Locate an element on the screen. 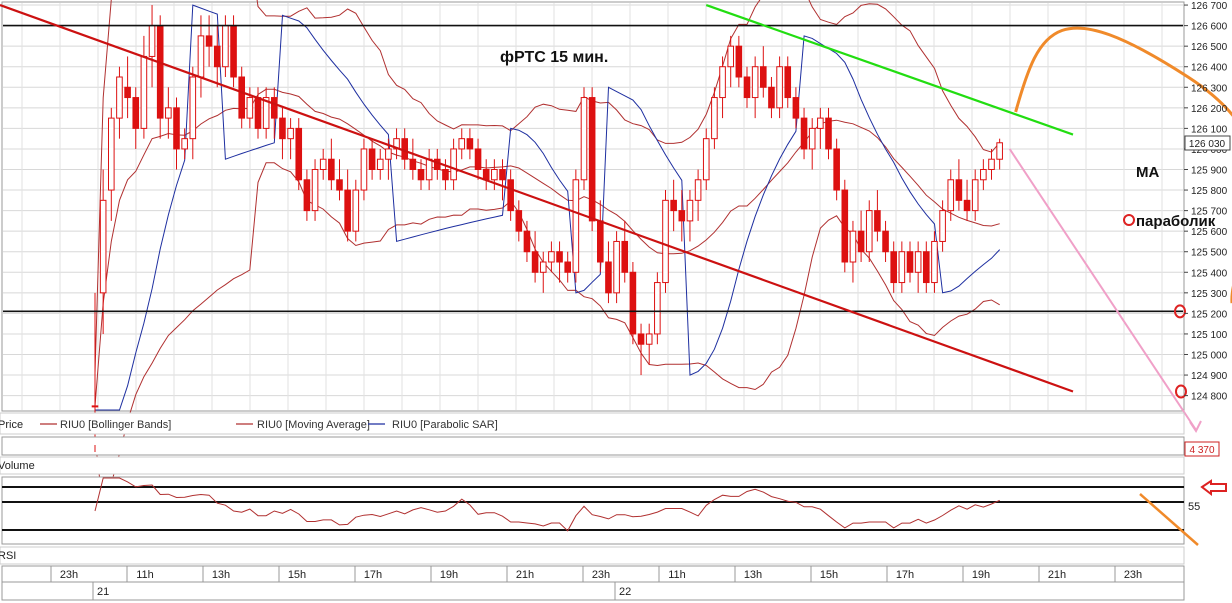 This screenshot has width=1232, height=603. volume-marker: 4 370 is located at coordinates (1202, 449).